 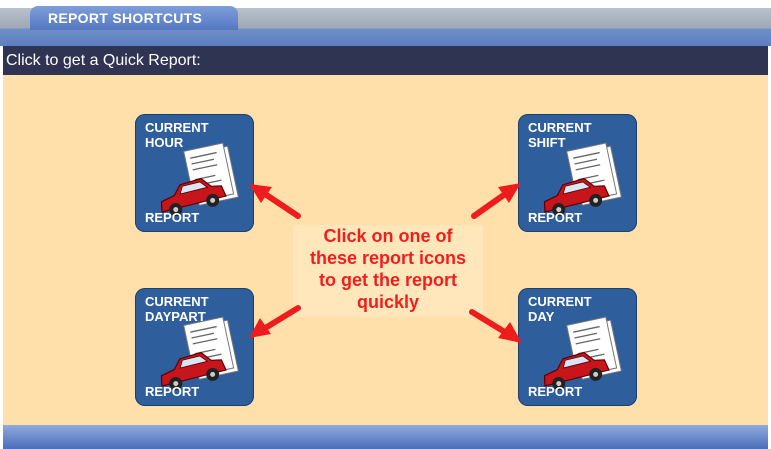 I want to click on current-shift-report-button: CURRENT SHIFT REPORT, so click(x=577, y=173).